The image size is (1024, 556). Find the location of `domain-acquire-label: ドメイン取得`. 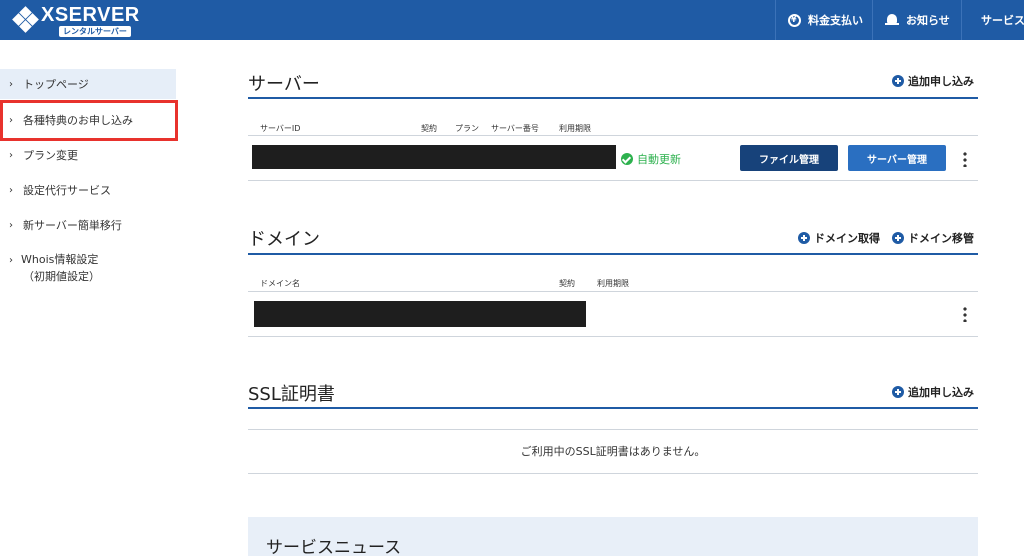

domain-acquire-label: ドメイン取得 is located at coordinates (847, 238).